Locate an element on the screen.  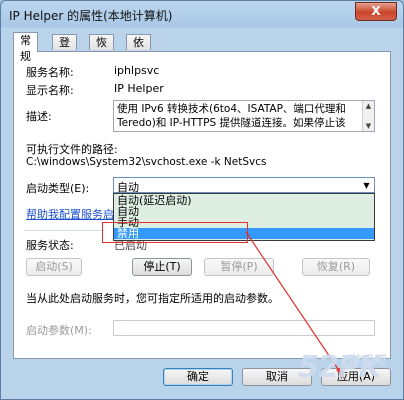
watermark-tail: 游戏网 is located at coordinates (366, 361).